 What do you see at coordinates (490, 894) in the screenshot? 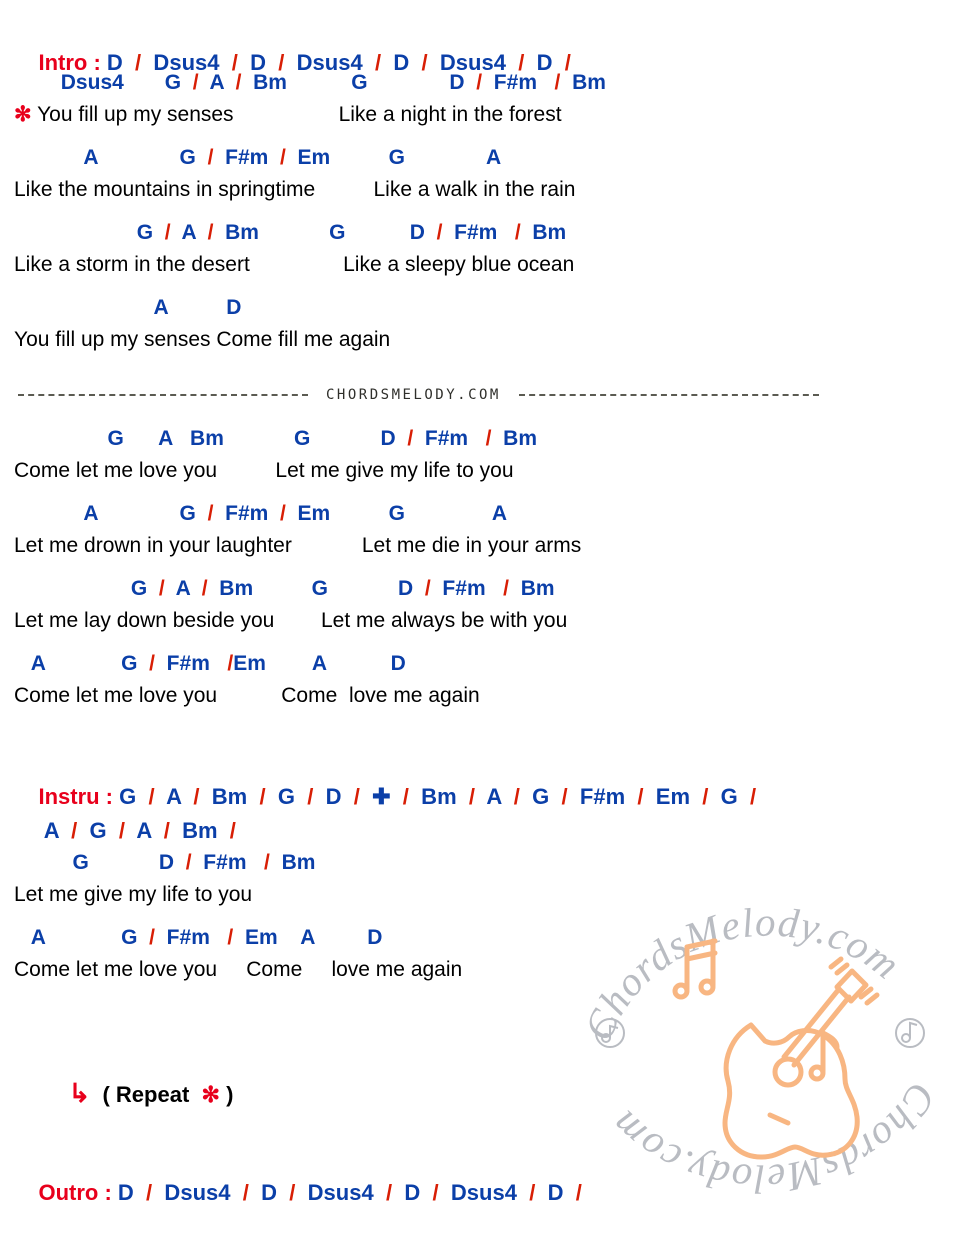
I see `lyric-line: Let me give my life to you` at bounding box center [490, 894].